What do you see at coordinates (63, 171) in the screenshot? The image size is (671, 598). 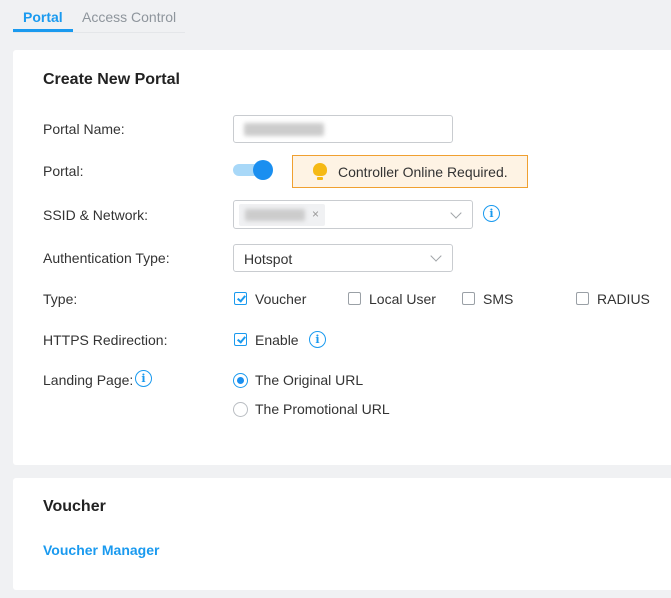 I see `portal-label: Portal:` at bounding box center [63, 171].